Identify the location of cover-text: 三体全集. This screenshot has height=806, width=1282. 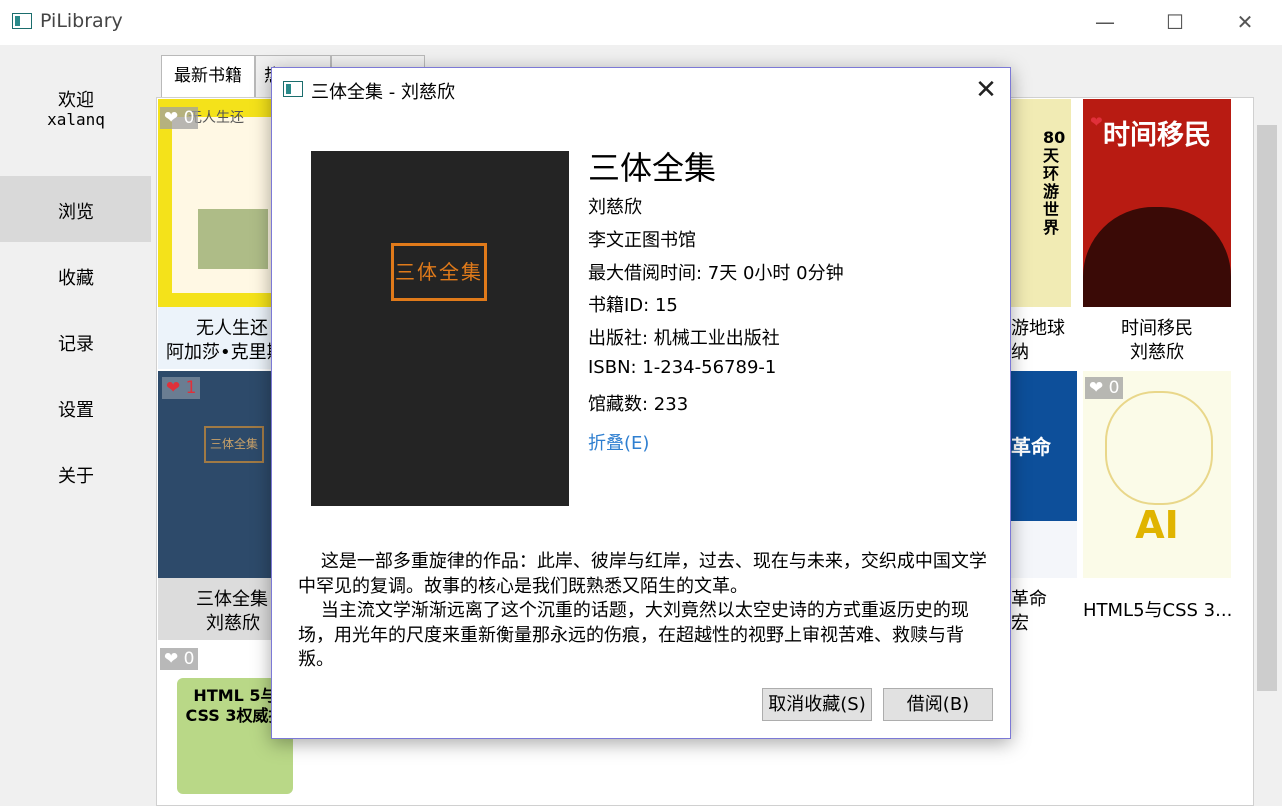
(234, 444).